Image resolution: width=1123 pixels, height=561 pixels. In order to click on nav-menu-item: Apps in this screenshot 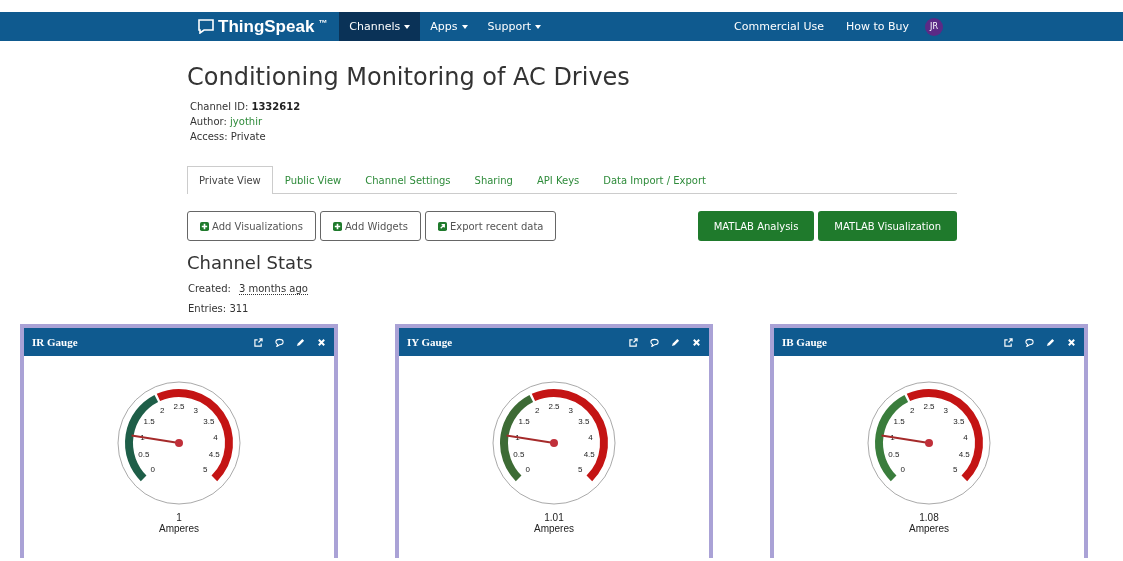, I will do `click(449, 26)`.